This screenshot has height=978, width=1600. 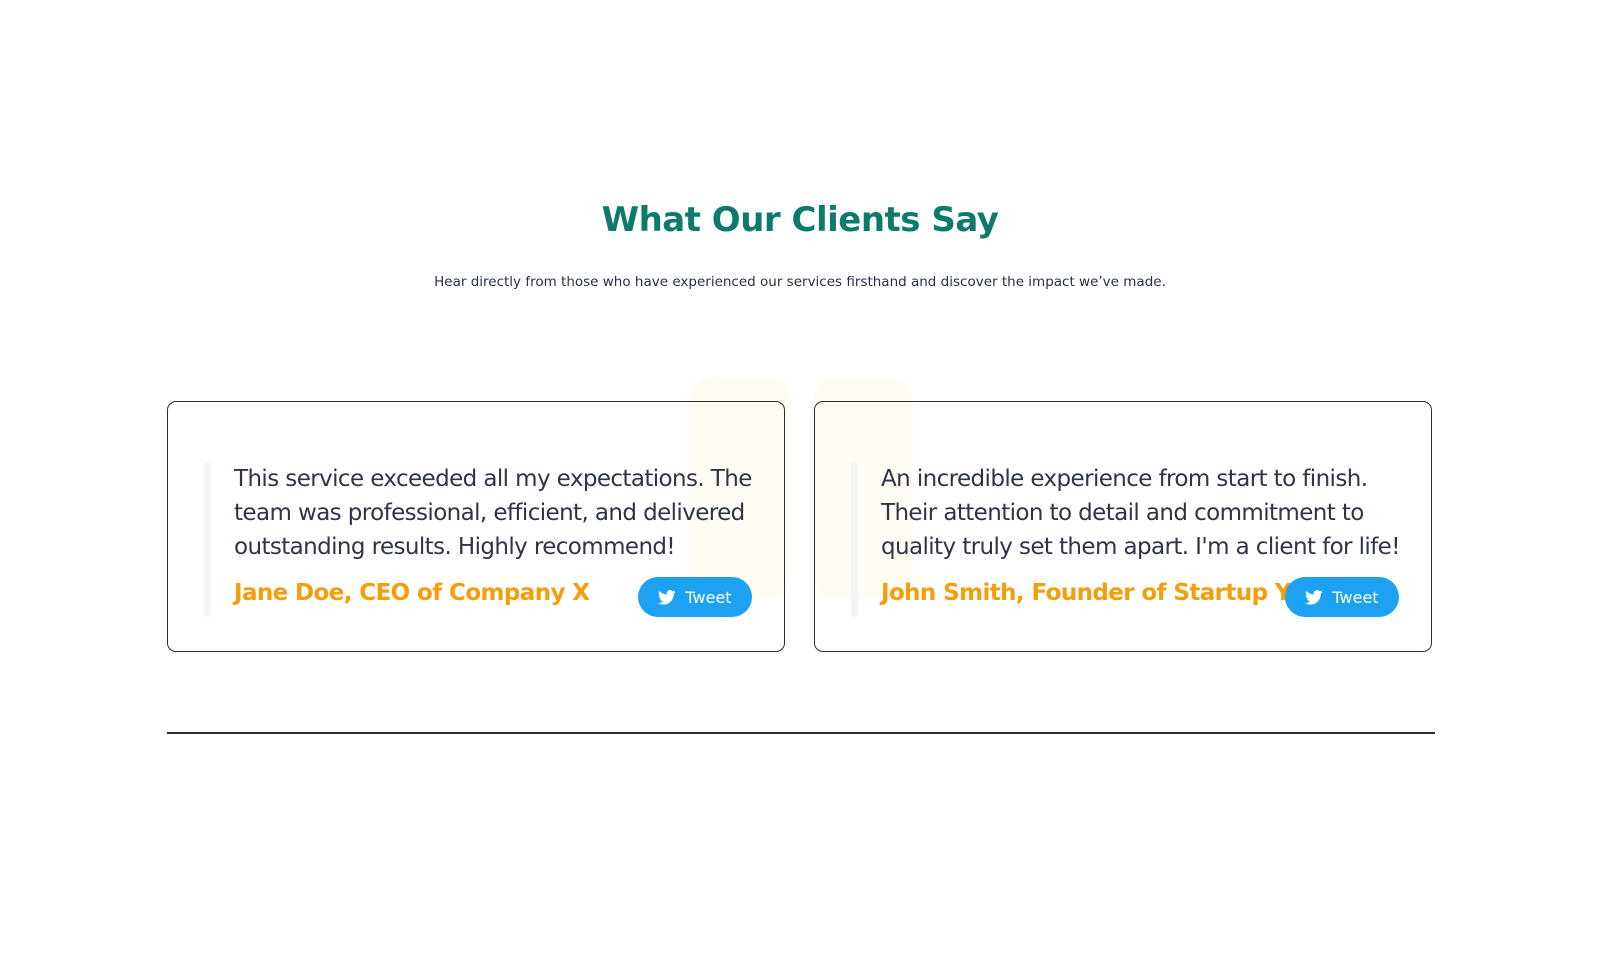 What do you see at coordinates (412, 593) in the screenshot?
I see `testimonial-author: Jane Doe, CEO of Company X` at bounding box center [412, 593].